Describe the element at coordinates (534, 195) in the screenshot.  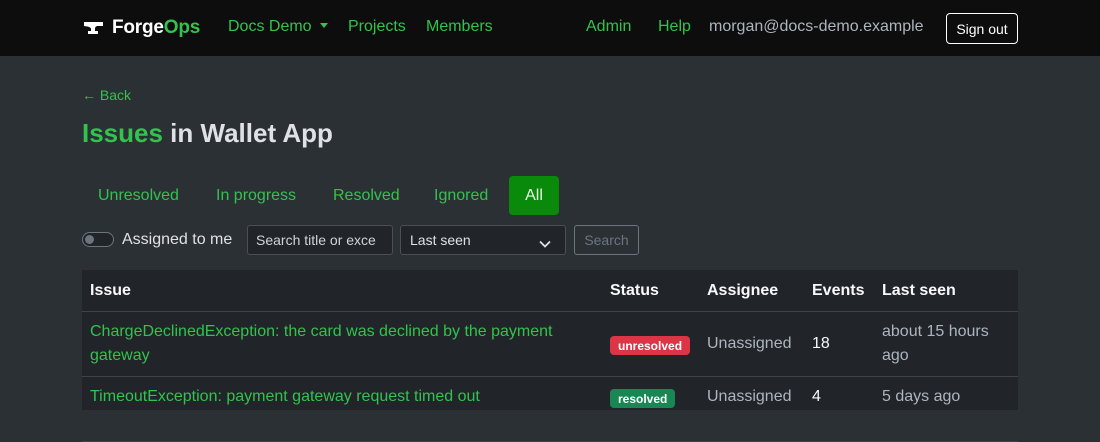
I see `tab-all: All` at that location.